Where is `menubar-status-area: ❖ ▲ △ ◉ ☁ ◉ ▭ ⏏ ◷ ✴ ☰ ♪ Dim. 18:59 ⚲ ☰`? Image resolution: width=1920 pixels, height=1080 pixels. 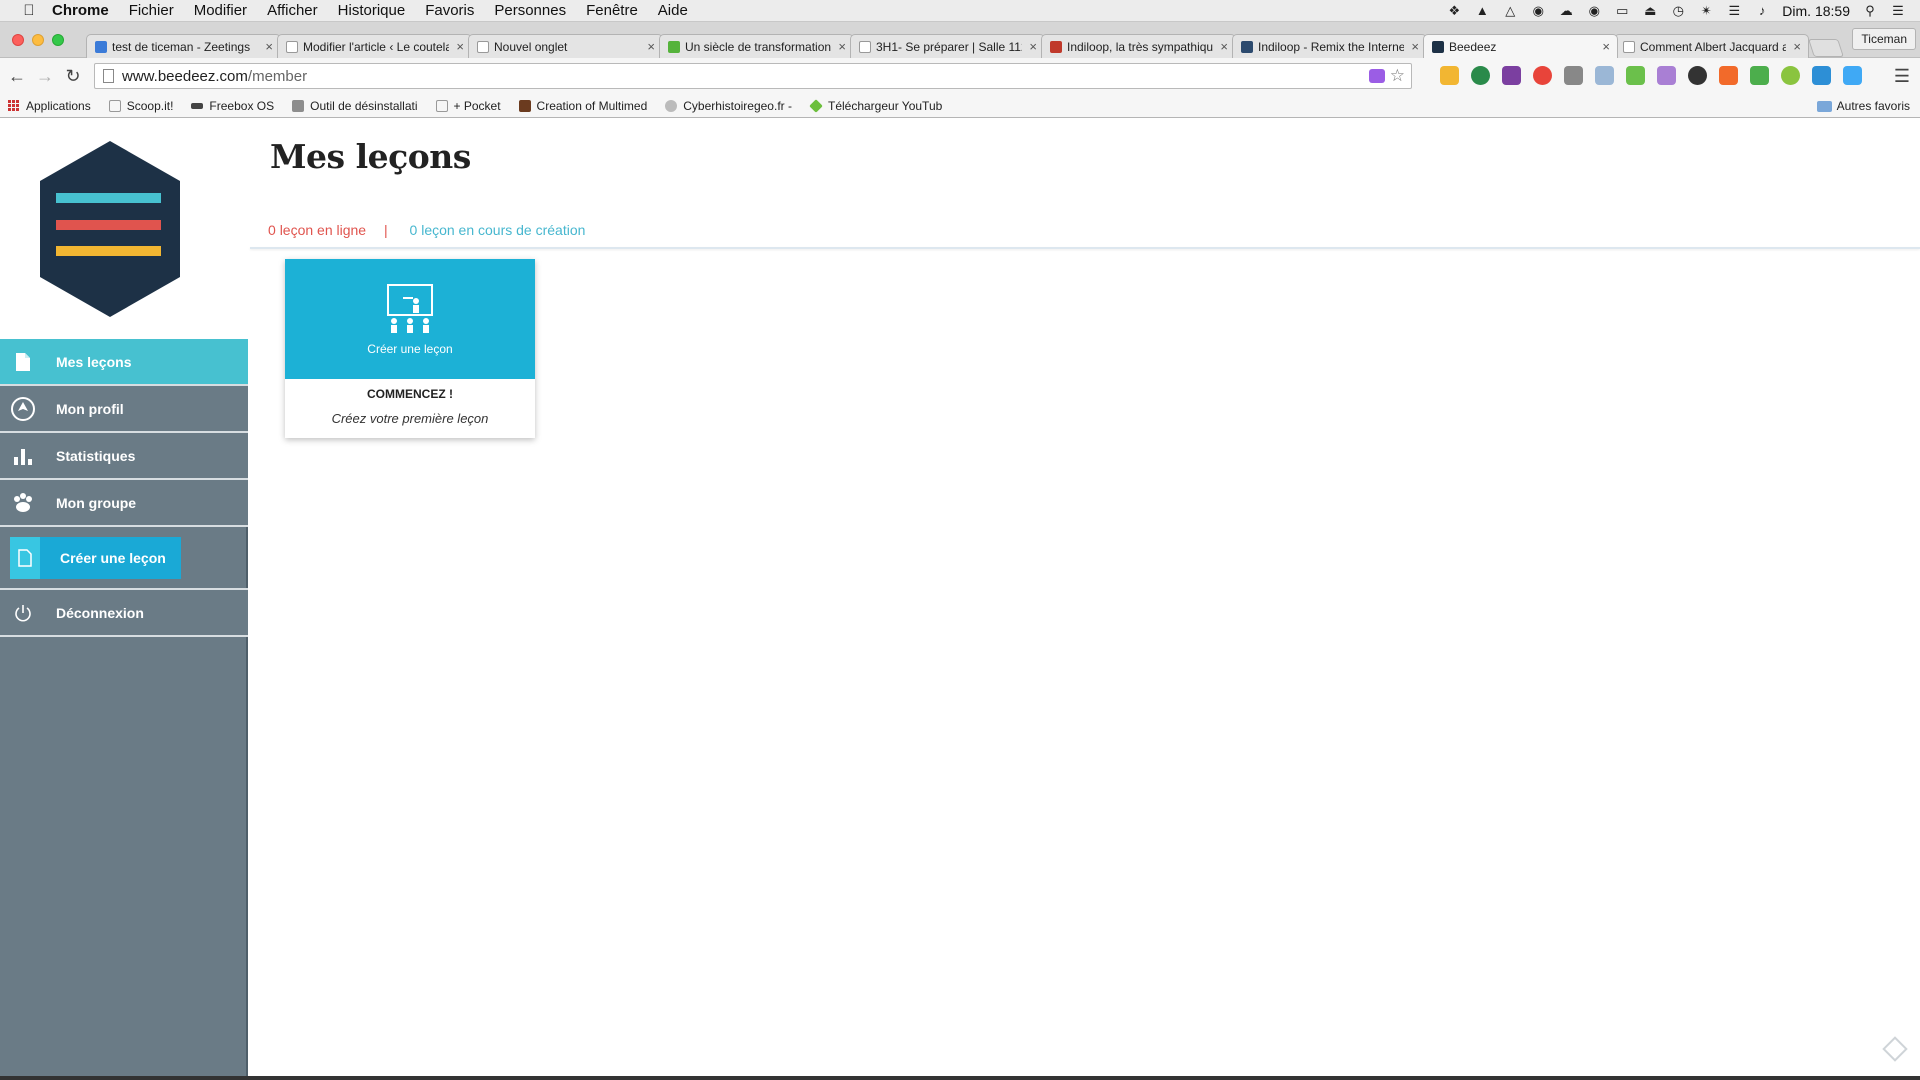
menubar-status-area: ❖ ▲ △ ◉ ☁ ◉ ▭ ⏏ ◷ ✴ ☰ ♪ Dim. 18:59 ⚲ ☰ is located at coordinates (1676, 11).